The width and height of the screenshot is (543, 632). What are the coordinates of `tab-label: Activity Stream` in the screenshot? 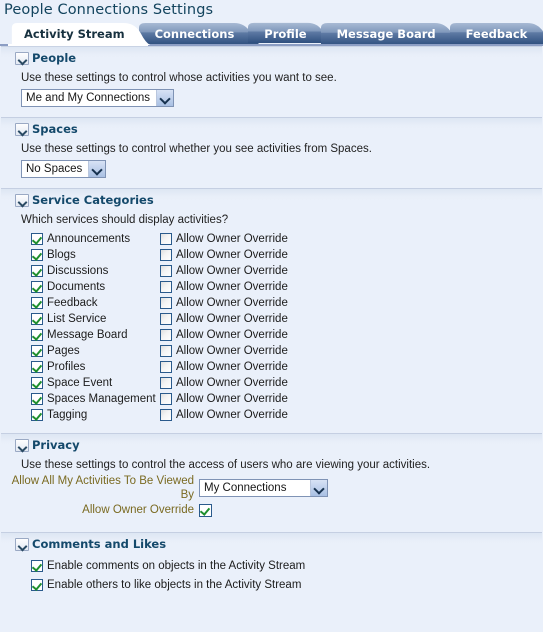 It's located at (74, 34).